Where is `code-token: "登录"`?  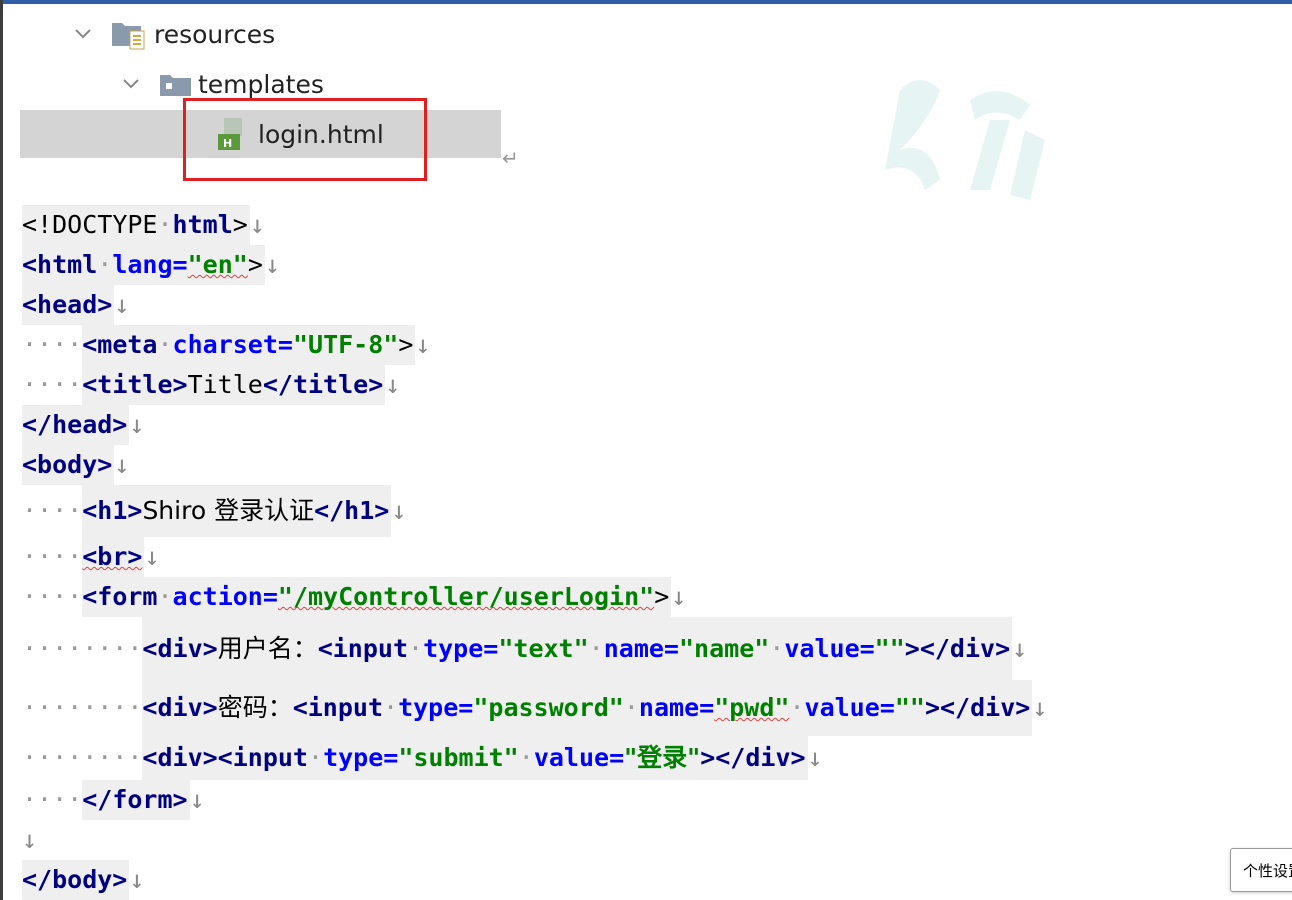
code-token: "登录" is located at coordinates (662, 757).